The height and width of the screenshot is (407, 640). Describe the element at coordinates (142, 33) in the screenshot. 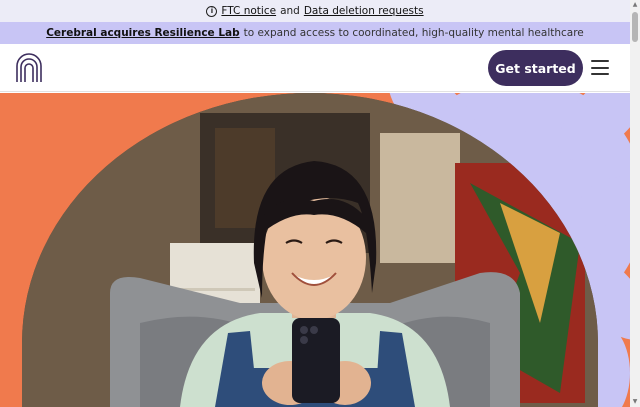

I see `acquisition-link: Cerebral acquires Resilience Lab` at that location.